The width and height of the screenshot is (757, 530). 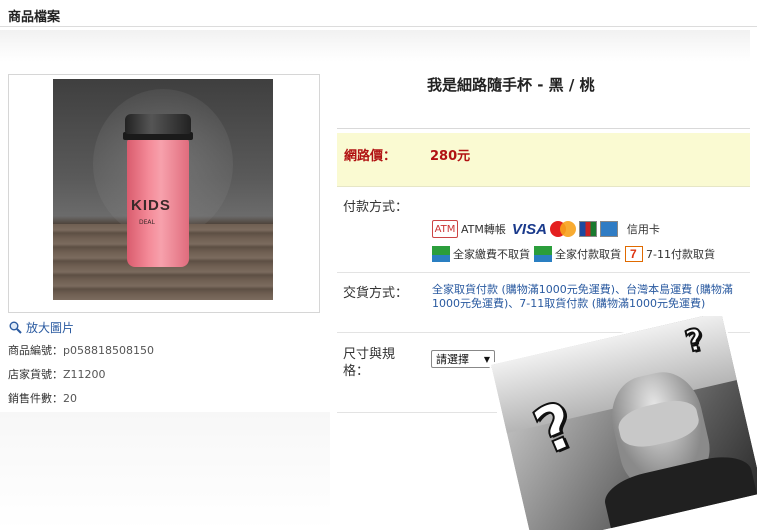 I want to click on family-cod-label: 全家繳費不取貨, so click(x=491, y=254).